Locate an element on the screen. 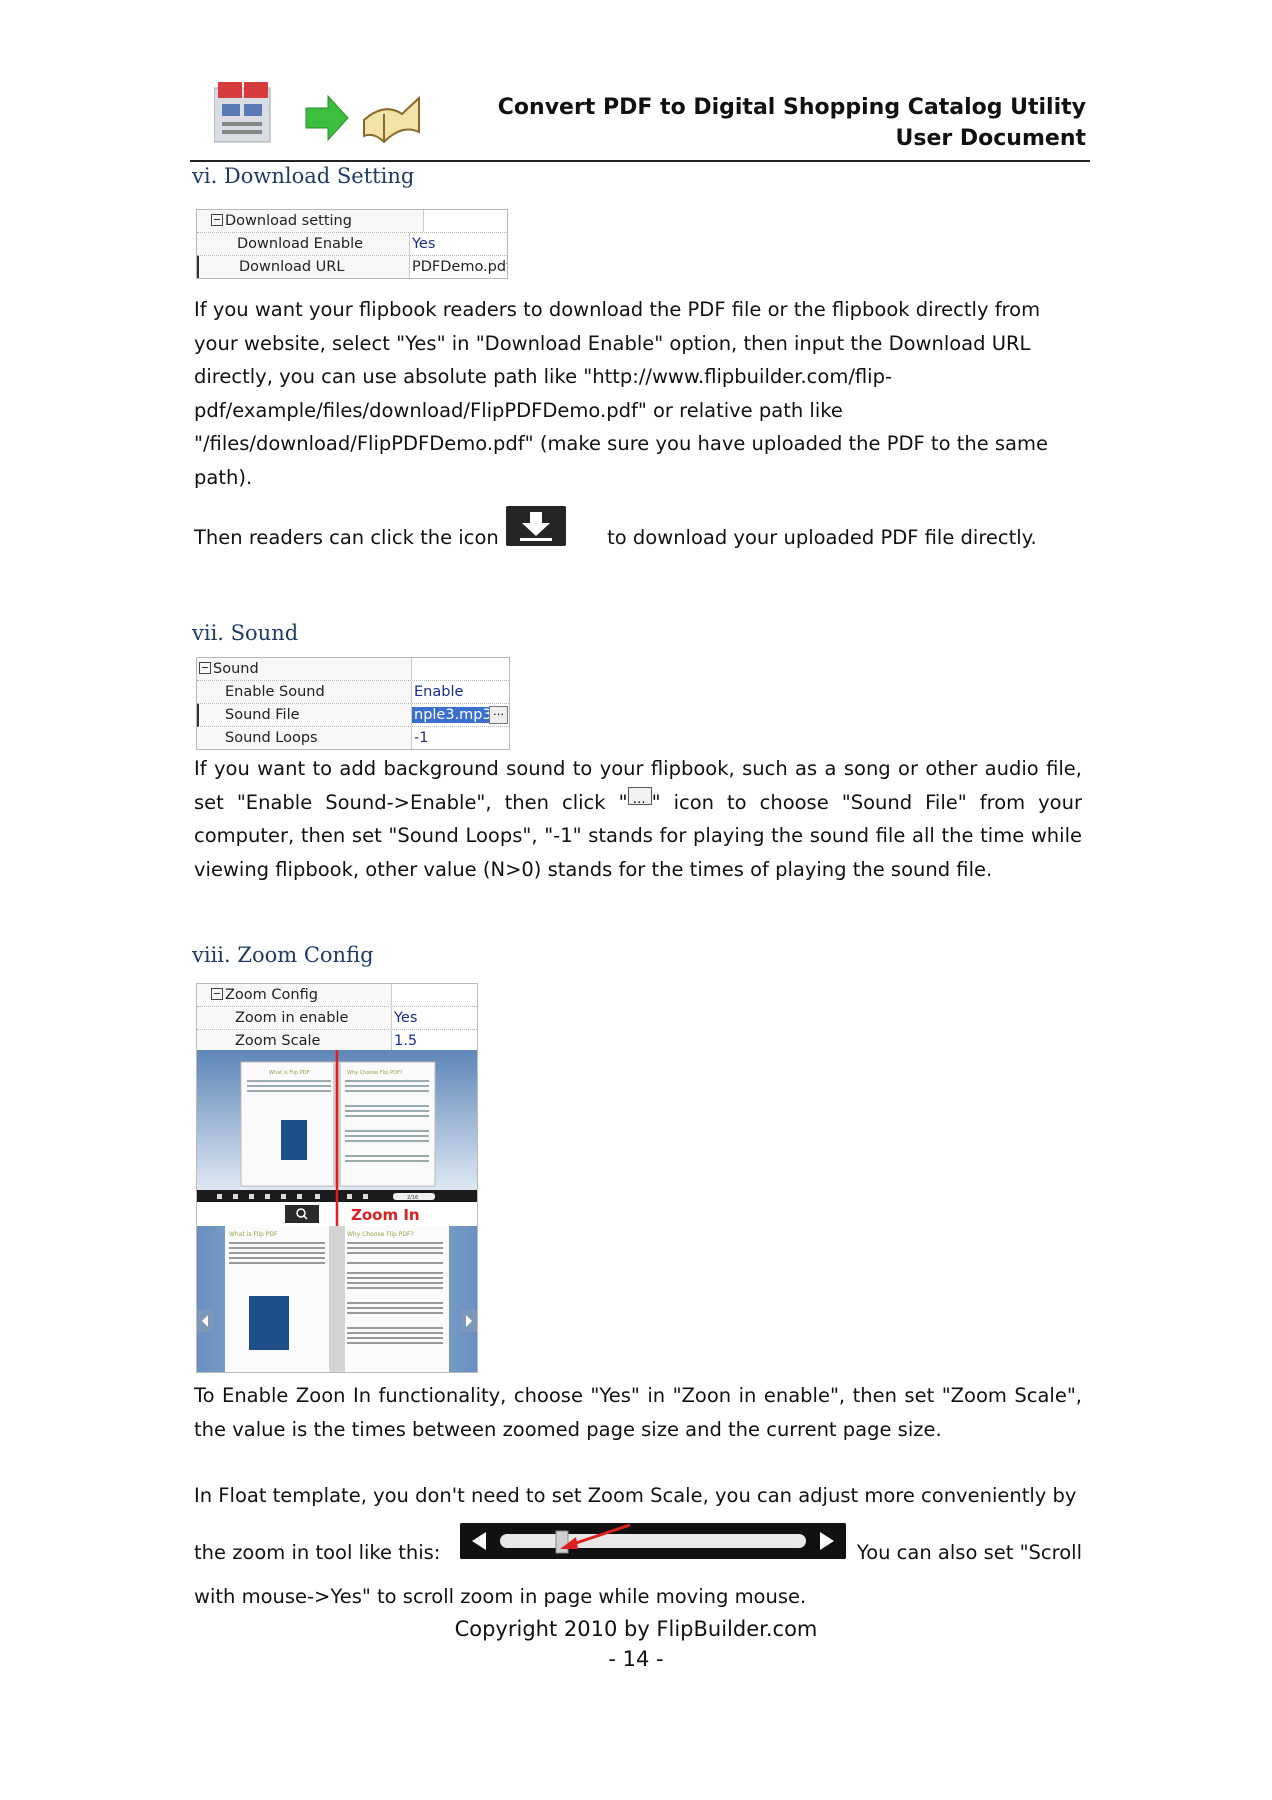 The width and height of the screenshot is (1272, 1800). grid-group-row: Zoom Config is located at coordinates (337, 995).